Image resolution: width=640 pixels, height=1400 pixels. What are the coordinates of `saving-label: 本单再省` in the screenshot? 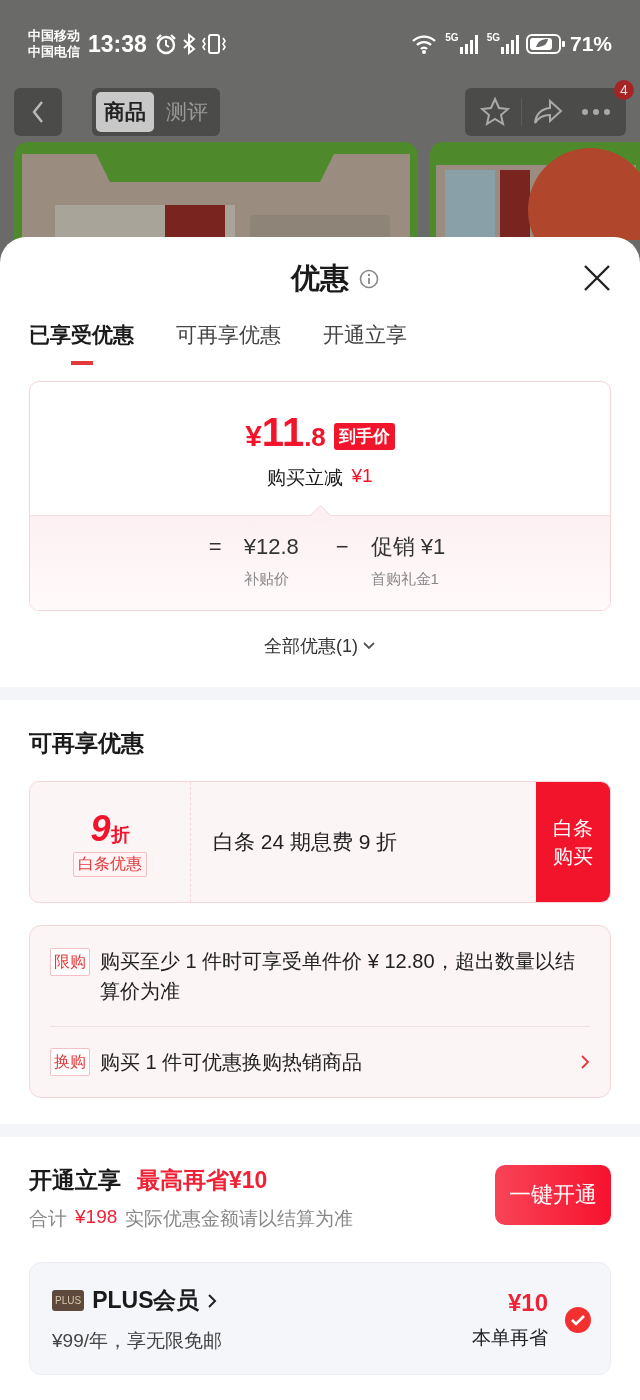 It's located at (510, 1337).